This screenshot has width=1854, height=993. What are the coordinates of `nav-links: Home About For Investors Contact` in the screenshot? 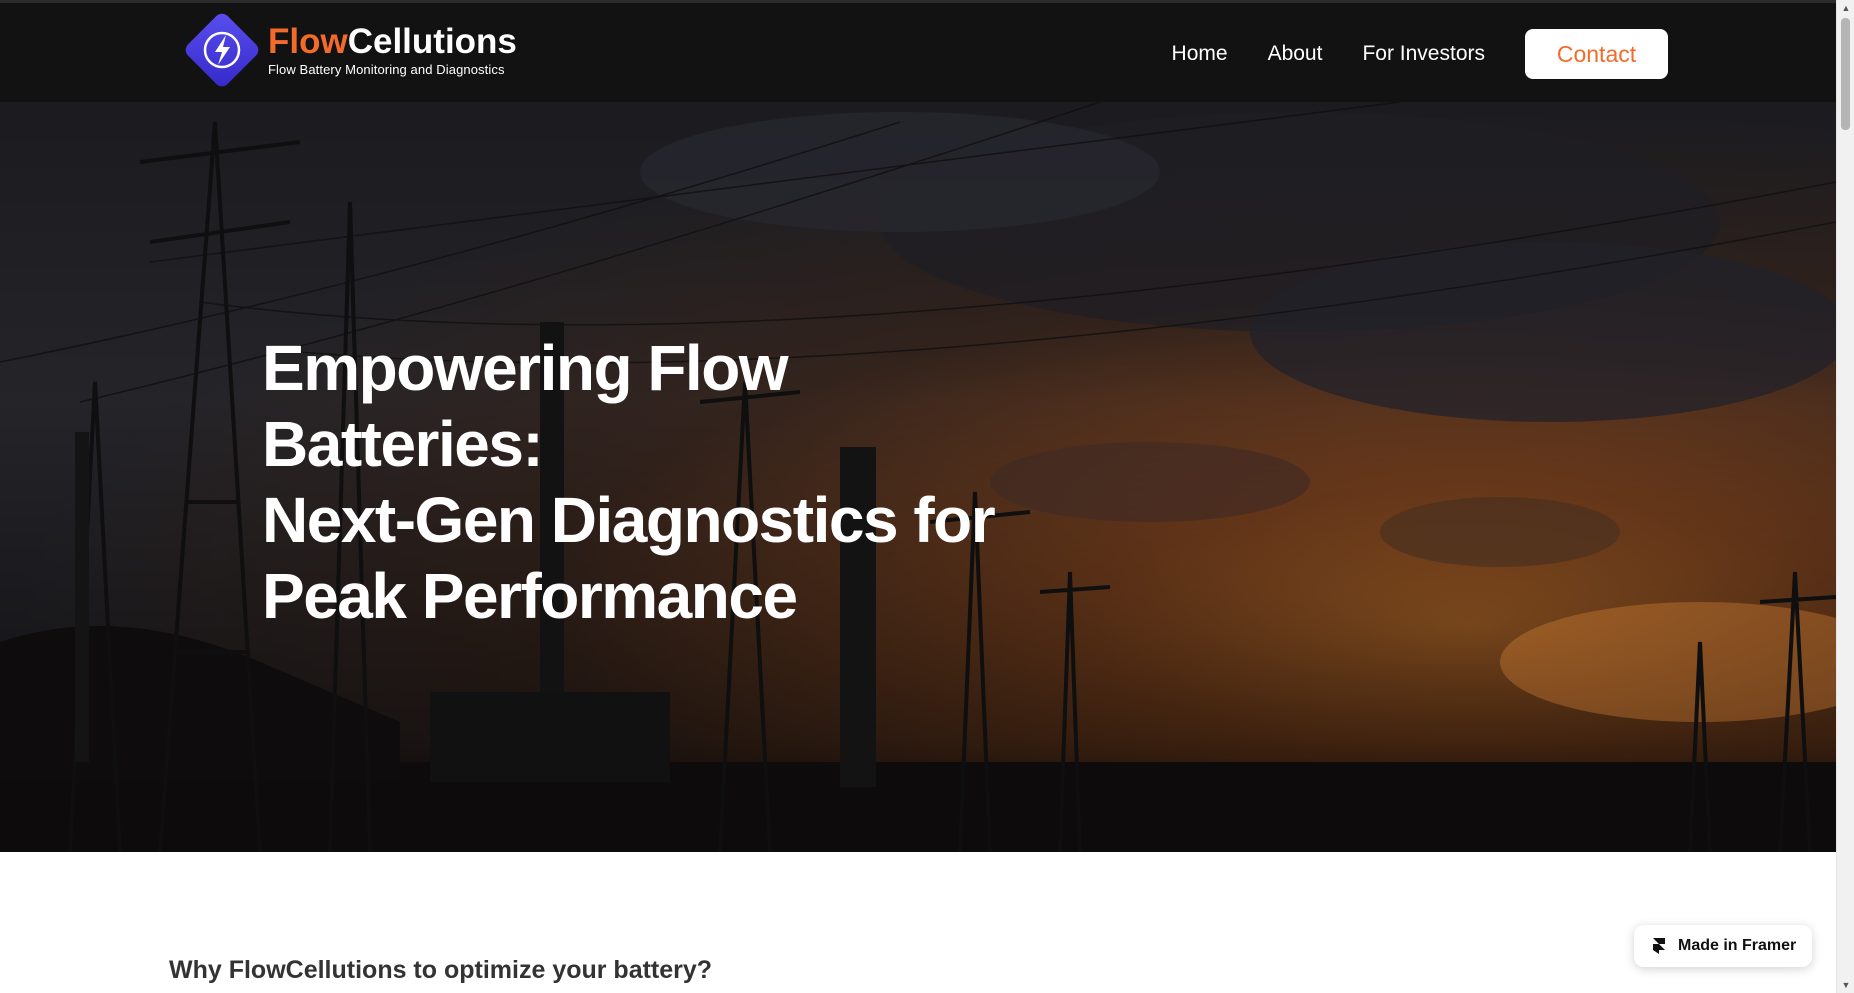 It's located at (1504, 54).